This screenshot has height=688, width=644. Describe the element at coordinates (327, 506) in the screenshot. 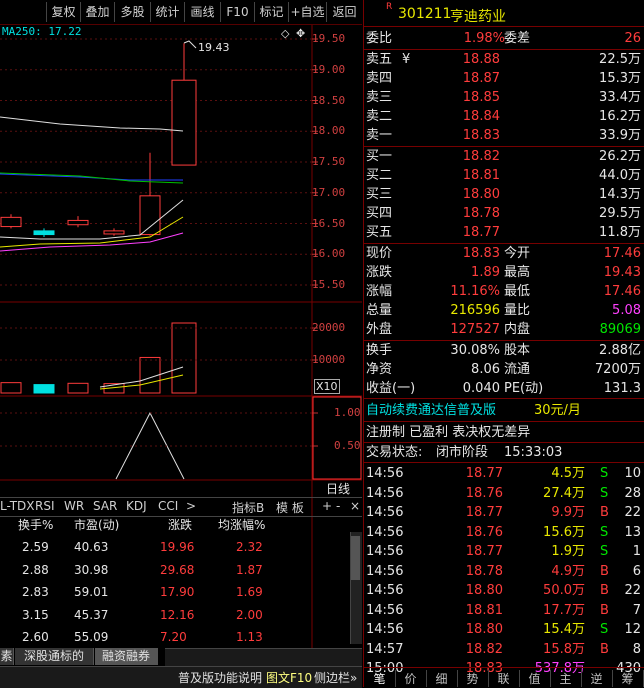

I see `zoom-in-button: +` at that location.